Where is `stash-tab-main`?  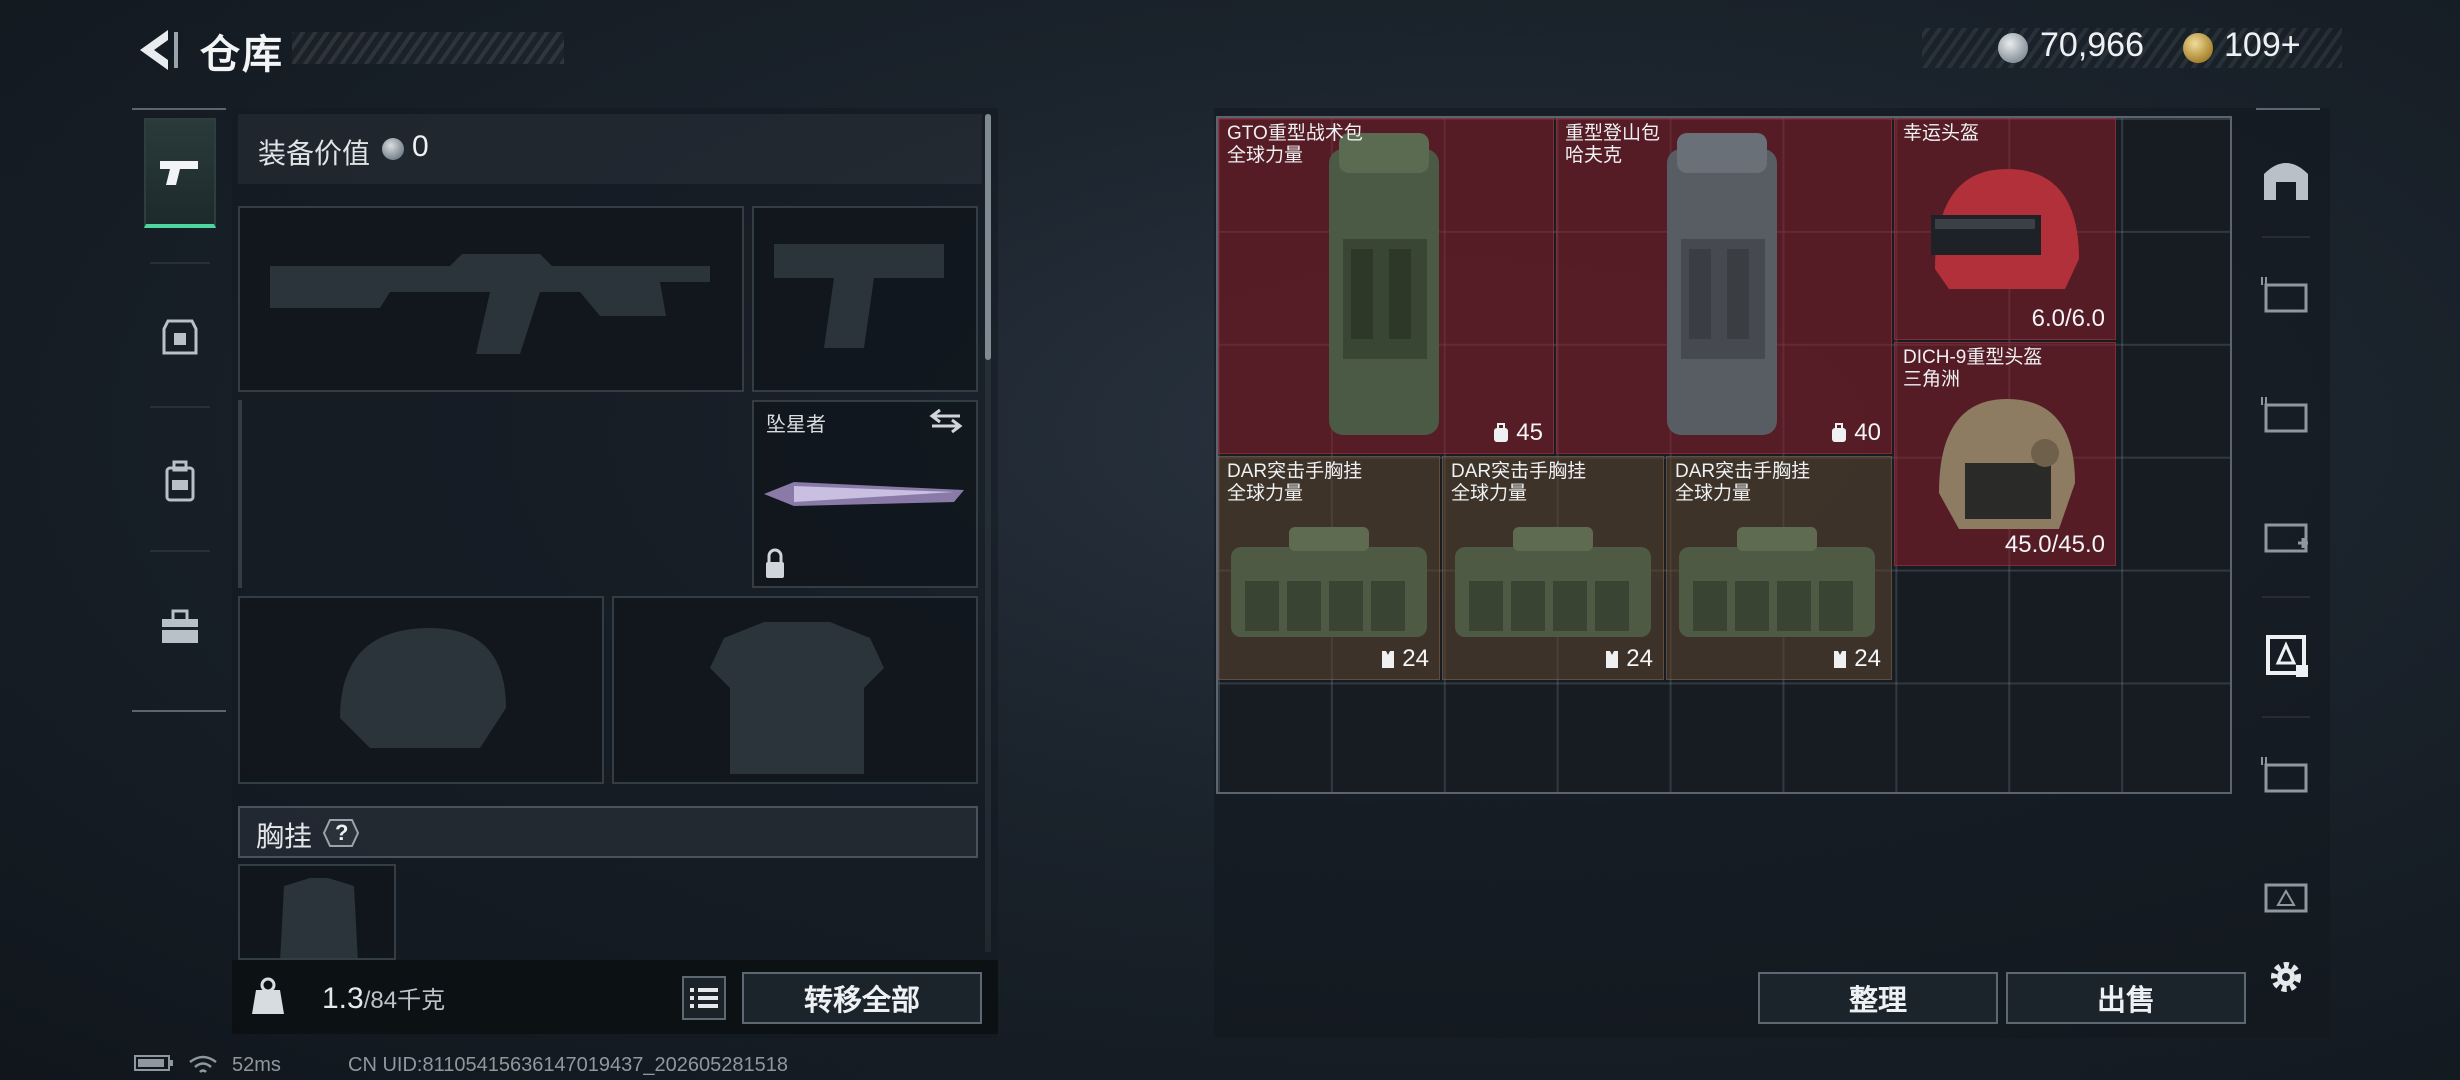
stash-tab-main is located at coordinates (2286, 179).